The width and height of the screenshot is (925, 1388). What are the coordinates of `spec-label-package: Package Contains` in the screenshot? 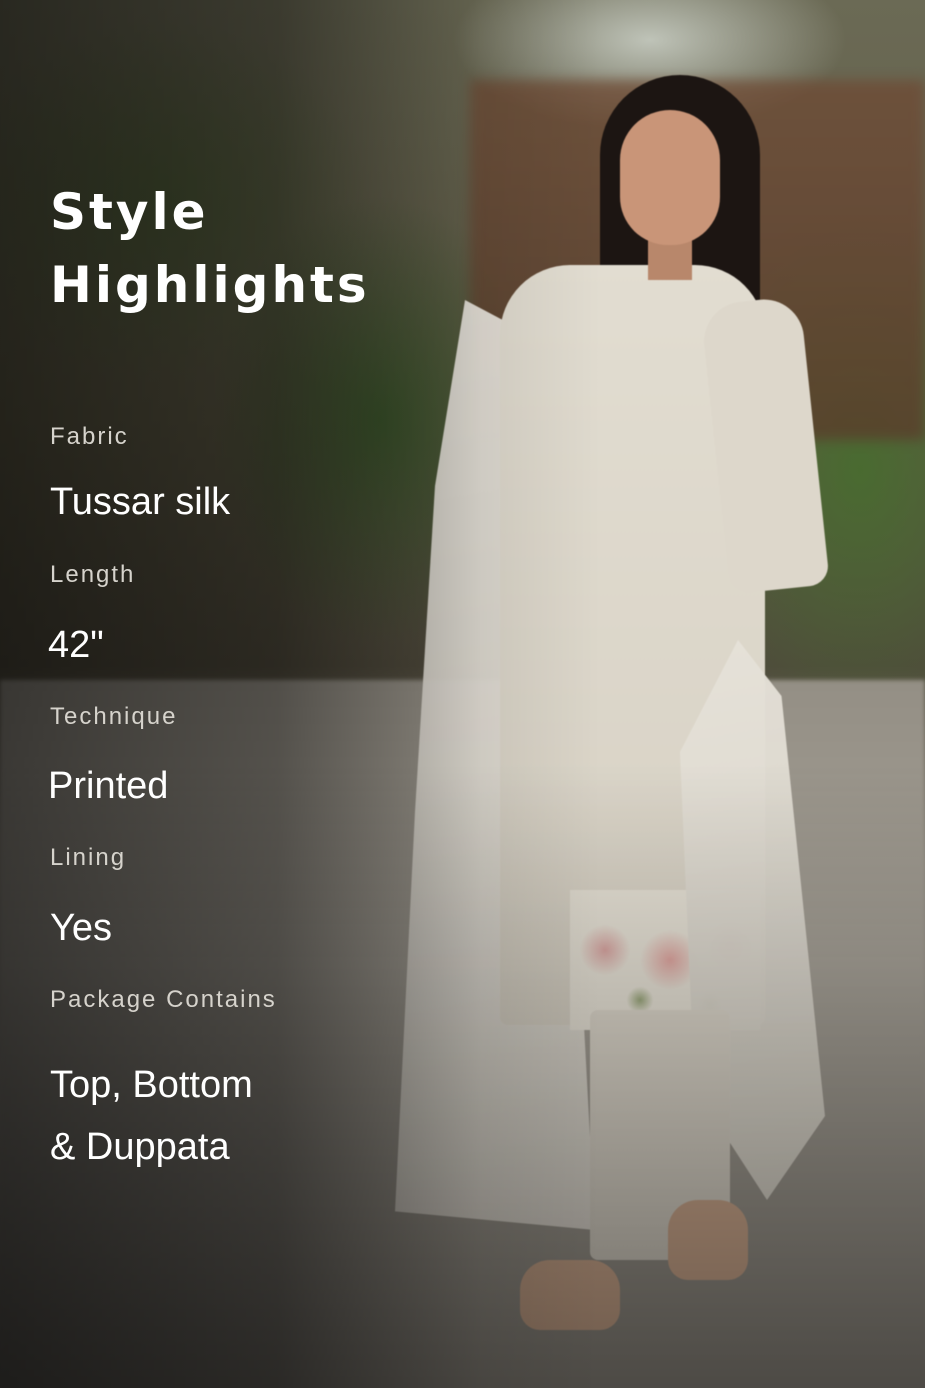 It's located at (163, 999).